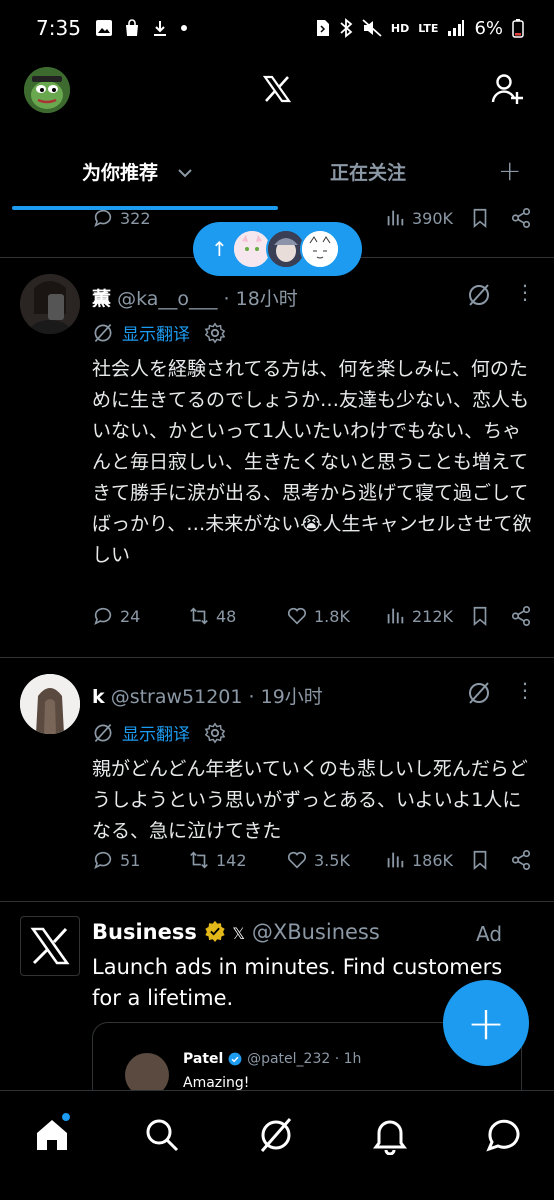 The width and height of the screenshot is (554, 1200). Describe the element at coordinates (509, 170) in the screenshot. I see `add-tab-icon: +` at that location.